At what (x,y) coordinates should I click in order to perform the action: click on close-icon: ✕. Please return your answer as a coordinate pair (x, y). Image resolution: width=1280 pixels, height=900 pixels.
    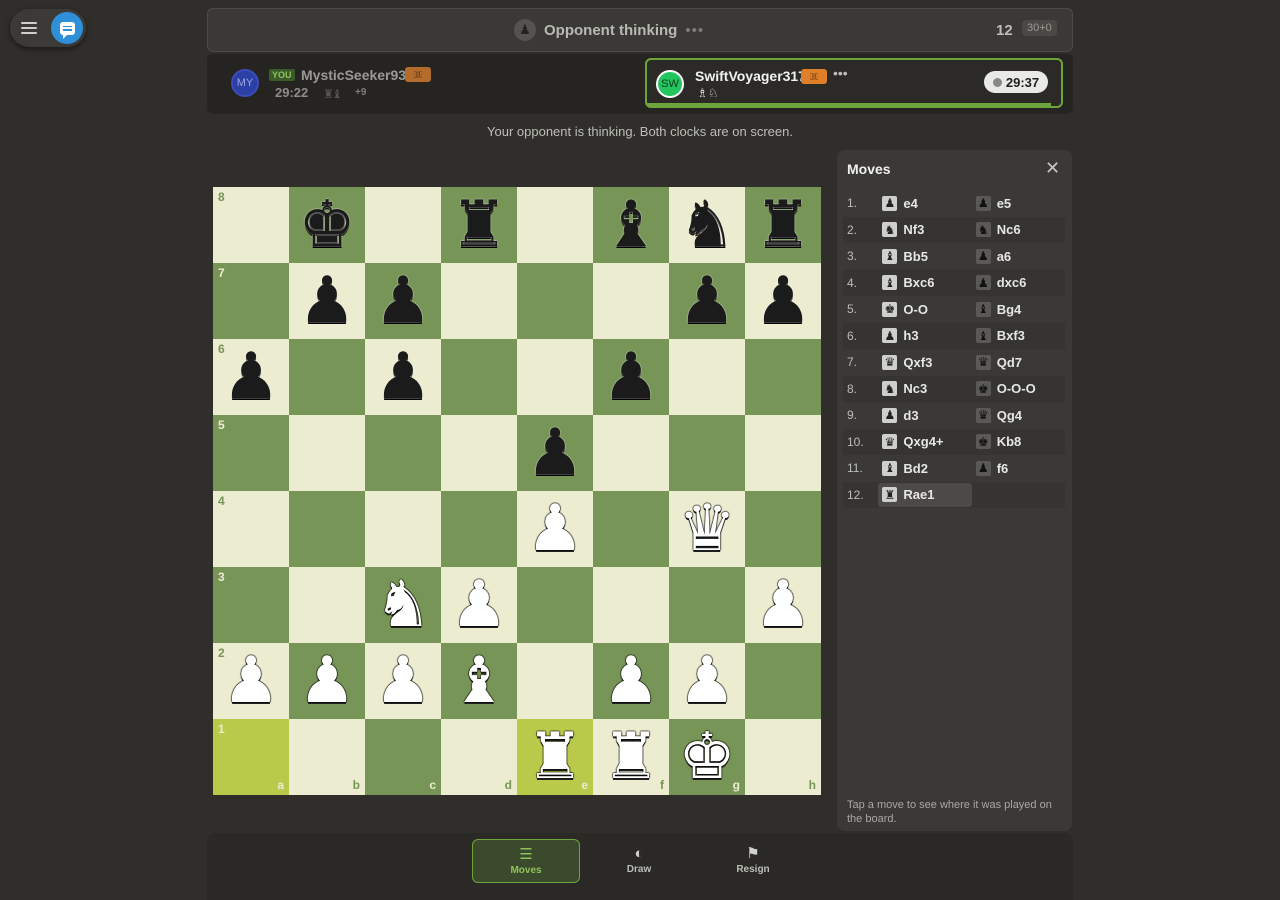
    Looking at the image, I should click on (1052, 168).